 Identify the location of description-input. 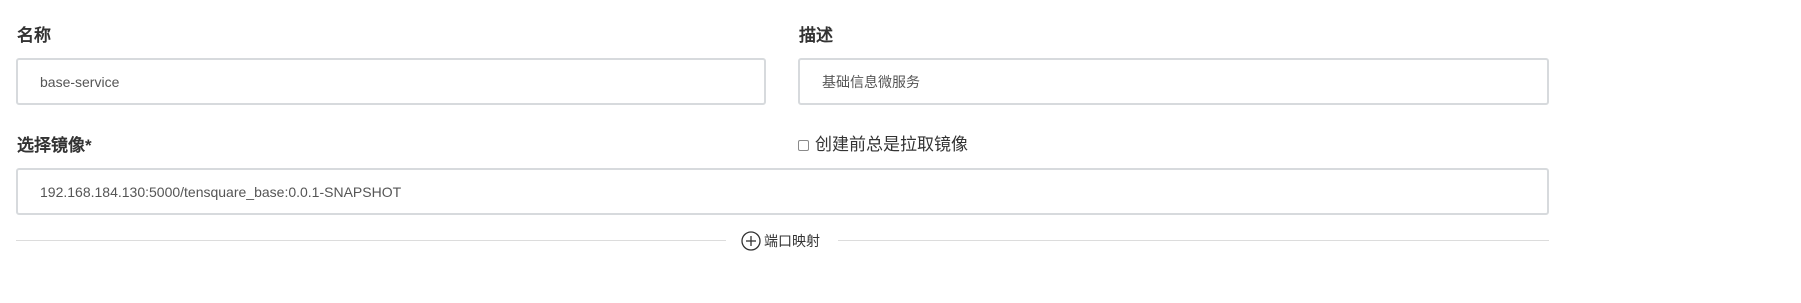
(1173, 81).